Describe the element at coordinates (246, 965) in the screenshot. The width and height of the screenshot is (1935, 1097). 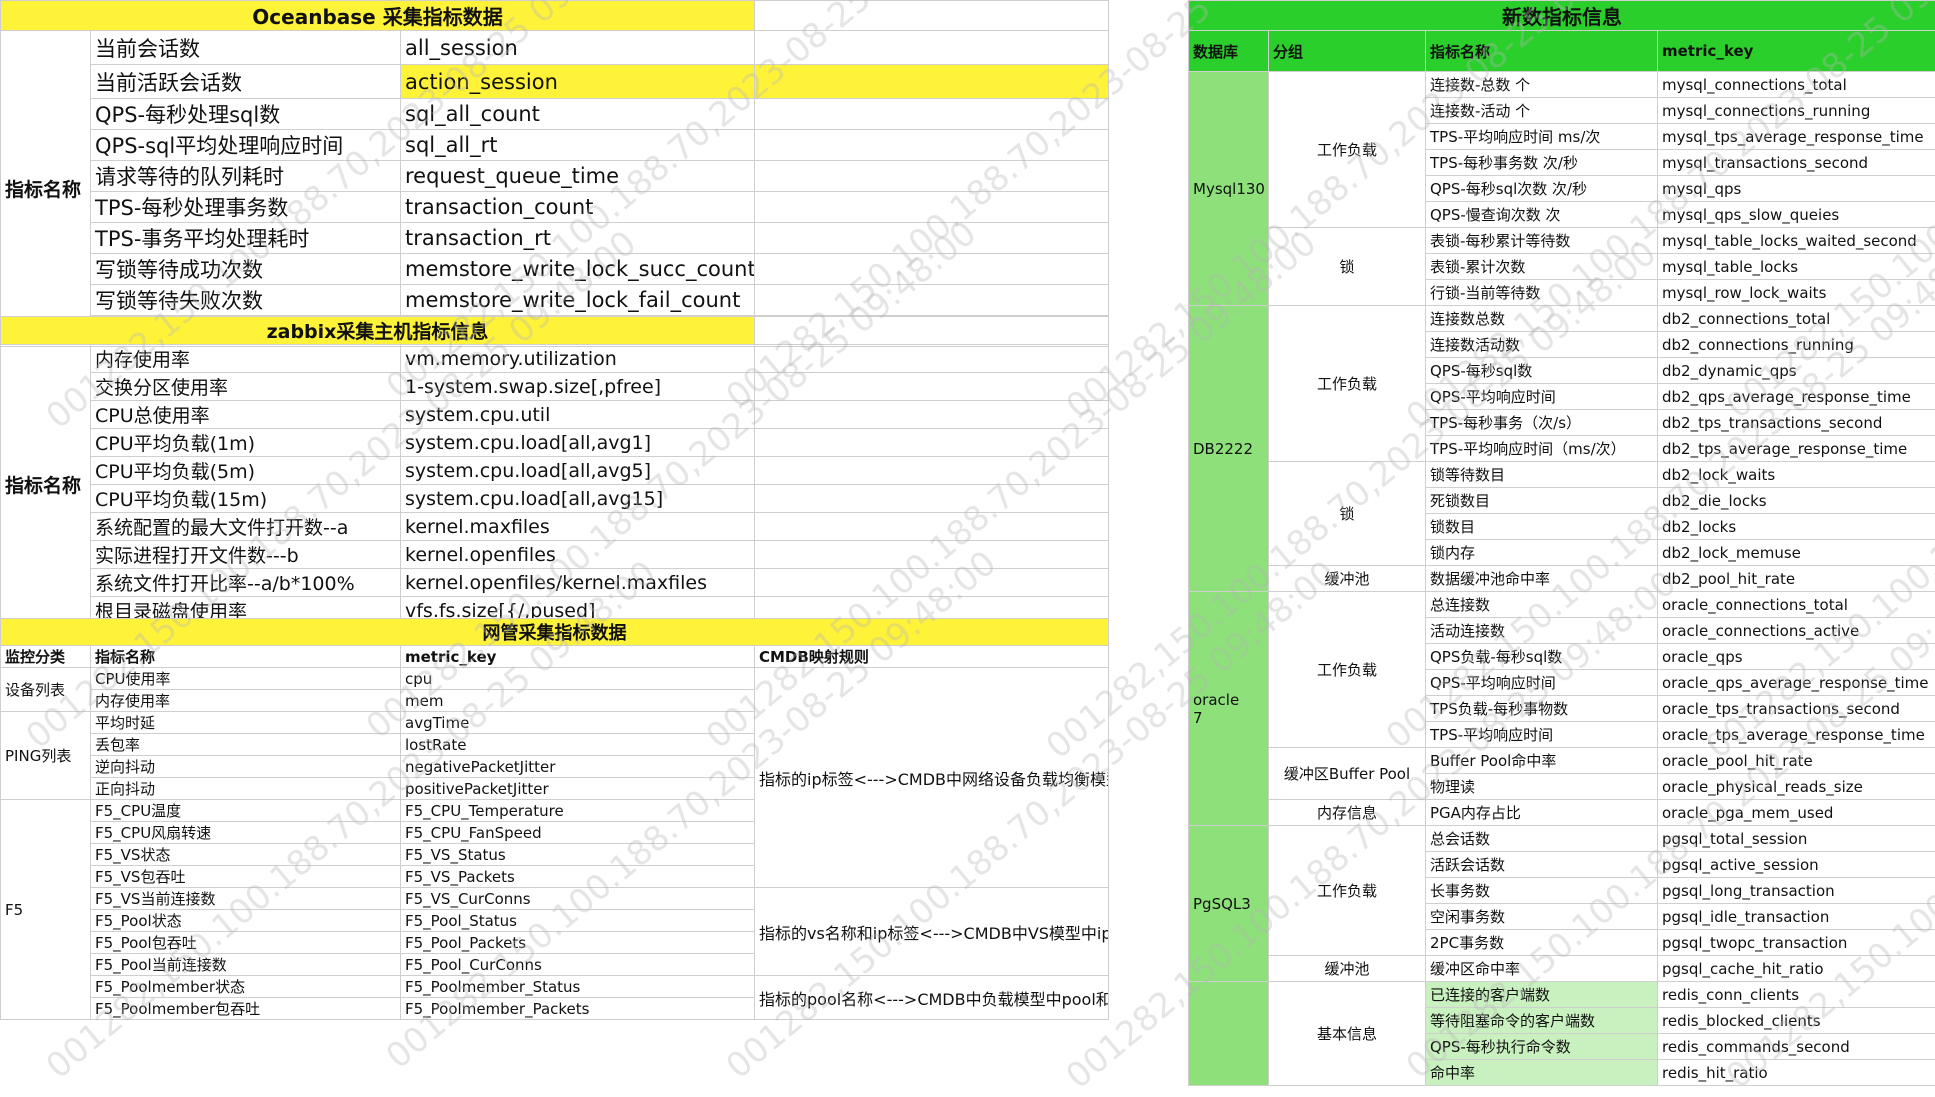
I see `metric-name: F5_Pool当前连接数` at that location.